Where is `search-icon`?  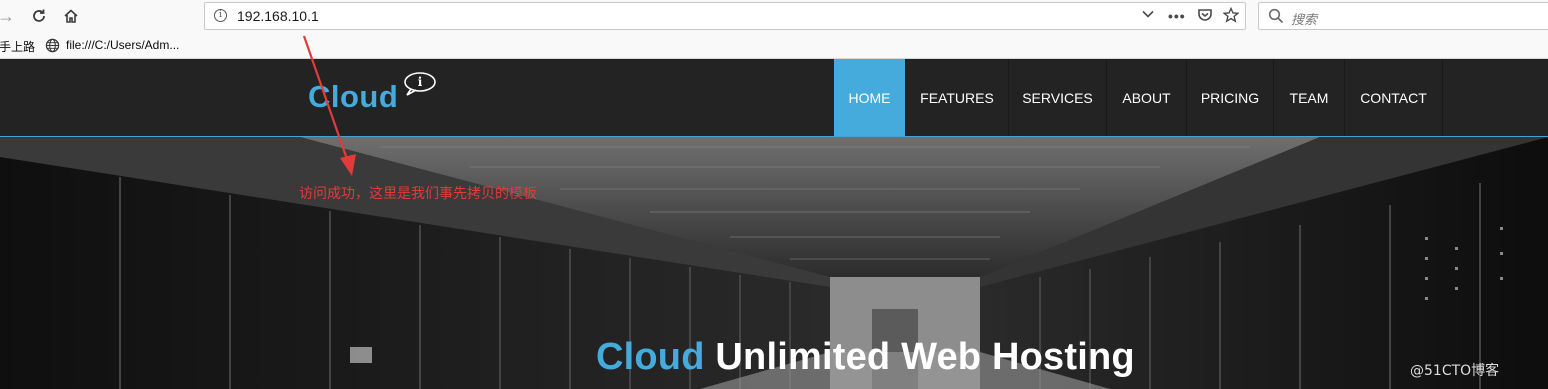
search-icon is located at coordinates (1276, 18).